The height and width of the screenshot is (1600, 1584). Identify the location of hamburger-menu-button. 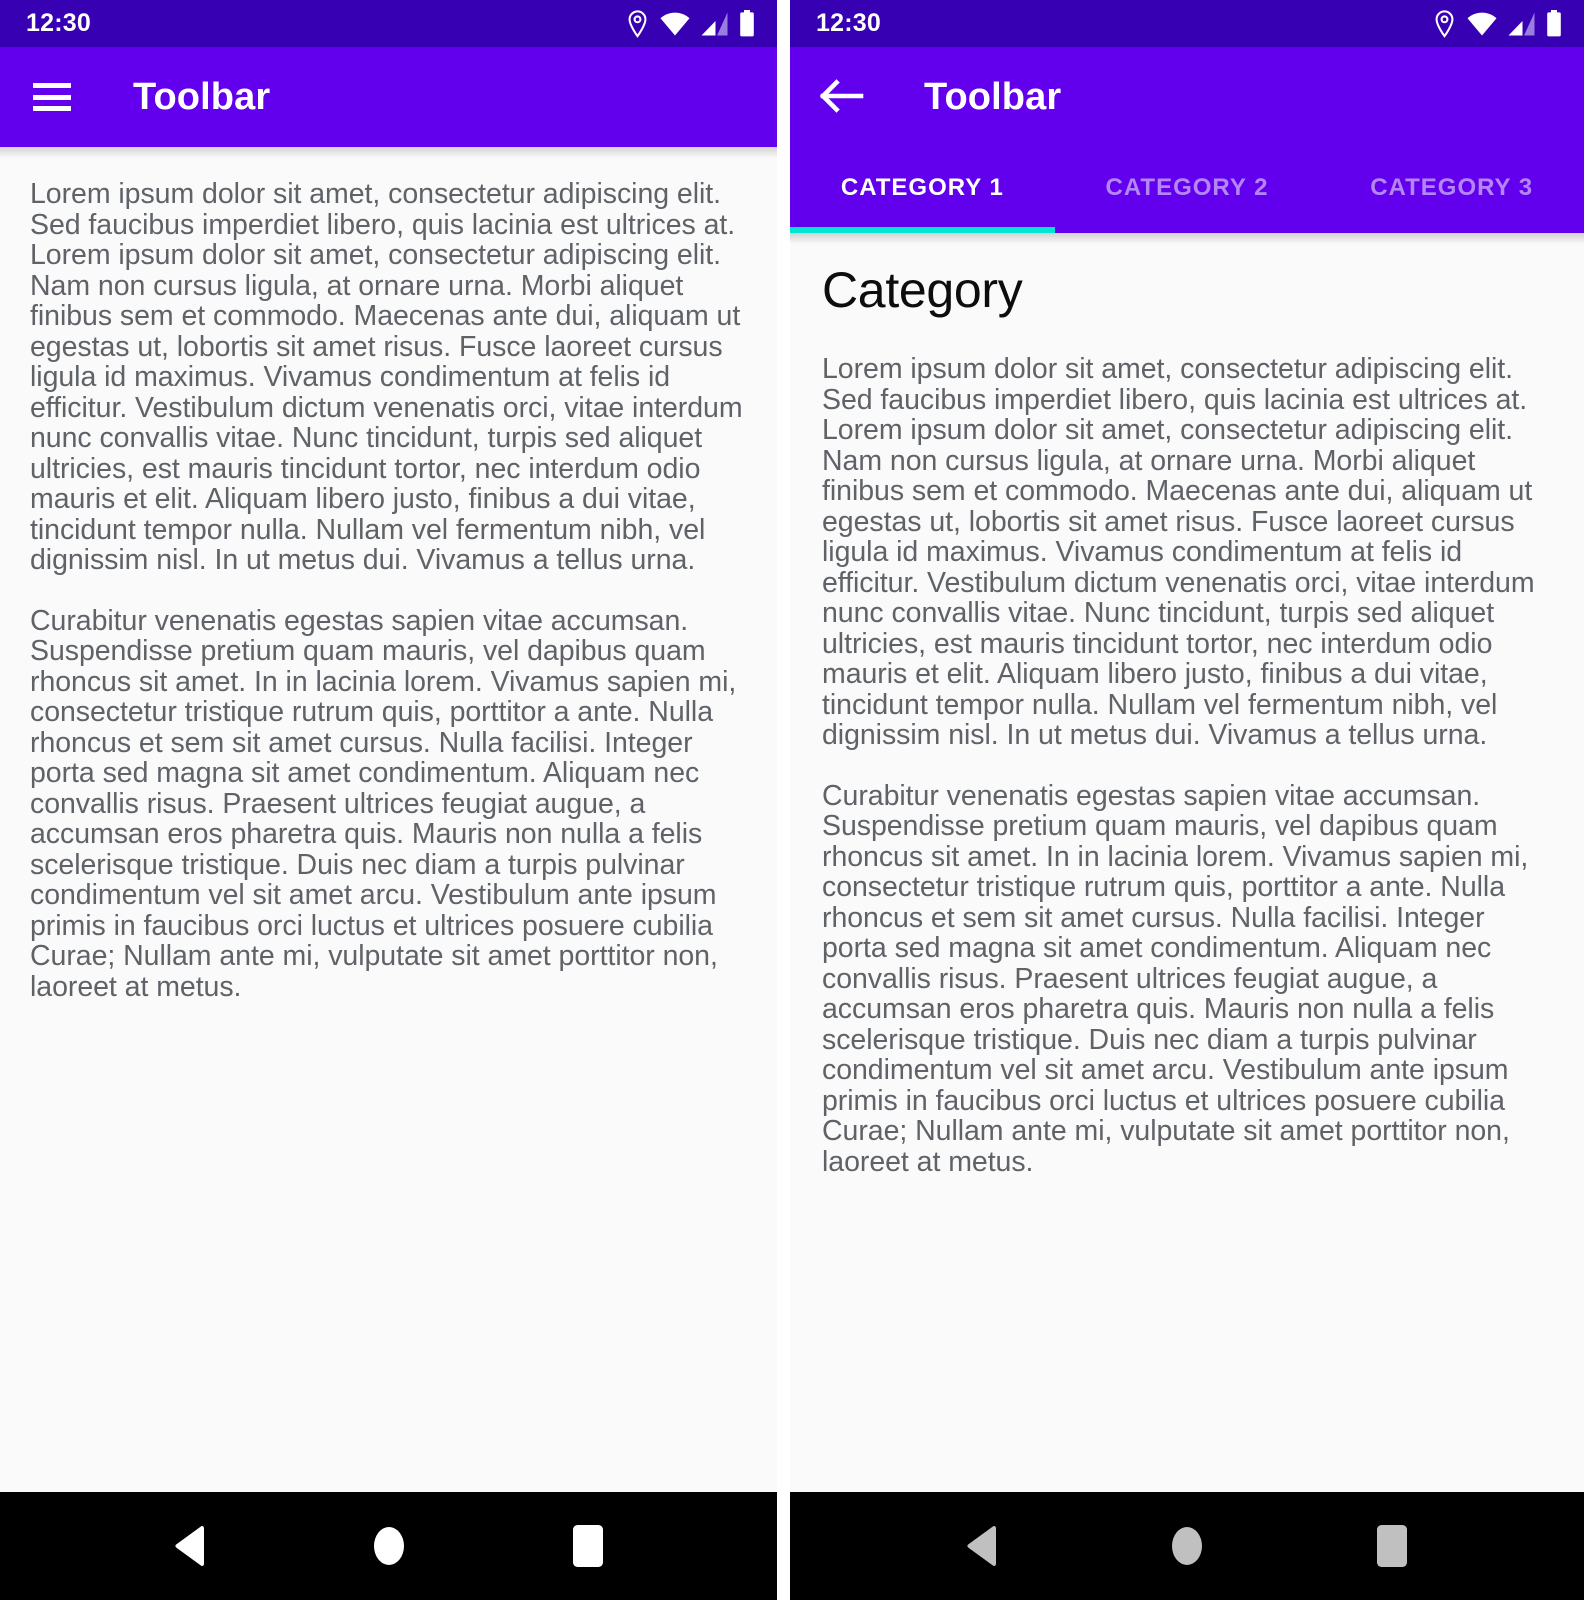
(52, 97).